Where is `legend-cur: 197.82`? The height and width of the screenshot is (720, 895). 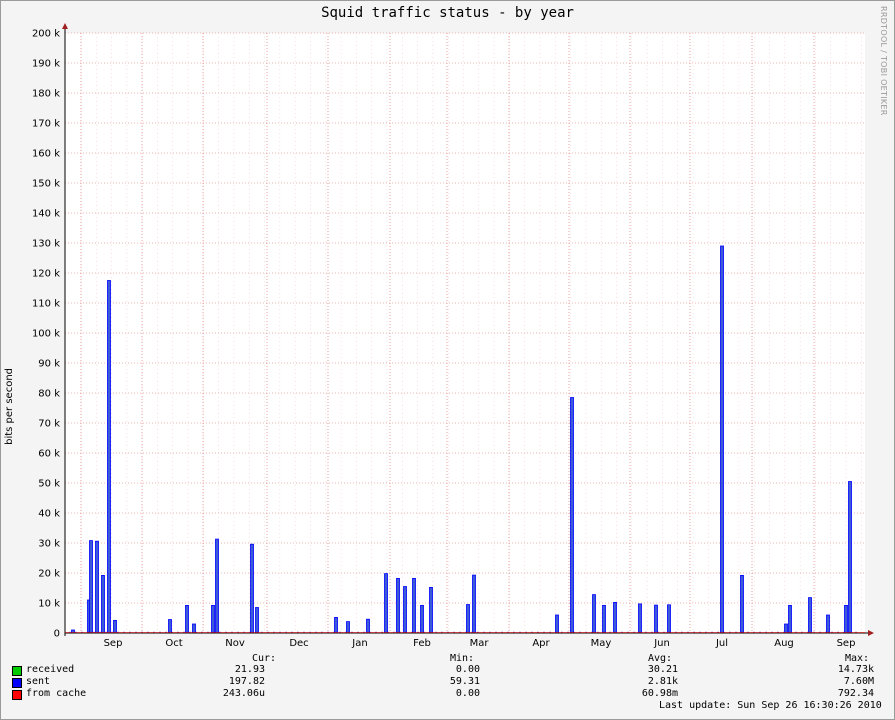
legend-cur: 197.82 is located at coordinates (246, 681).